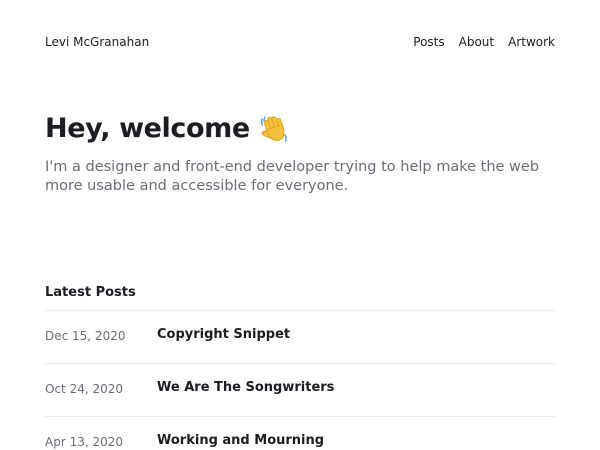 This screenshot has height=450, width=600. Describe the element at coordinates (300, 336) in the screenshot. I see `post-row: Dec 15, 2020 Copyright Snippet` at that location.